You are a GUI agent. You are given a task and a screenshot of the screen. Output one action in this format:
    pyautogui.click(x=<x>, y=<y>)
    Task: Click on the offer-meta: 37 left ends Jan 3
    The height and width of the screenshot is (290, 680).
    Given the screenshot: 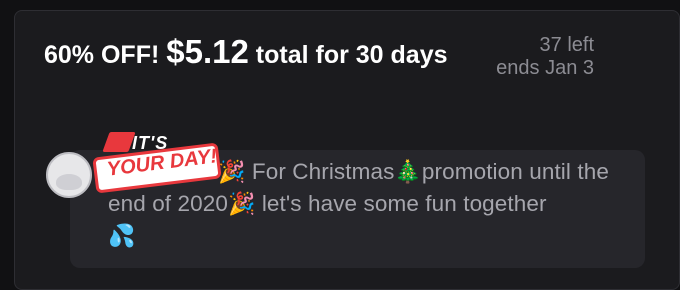 What is the action you would take?
    pyautogui.click(x=545, y=57)
    